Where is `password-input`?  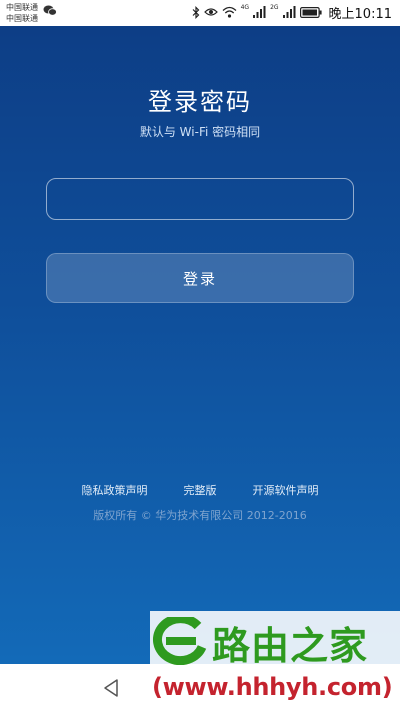
password-input is located at coordinates (200, 199).